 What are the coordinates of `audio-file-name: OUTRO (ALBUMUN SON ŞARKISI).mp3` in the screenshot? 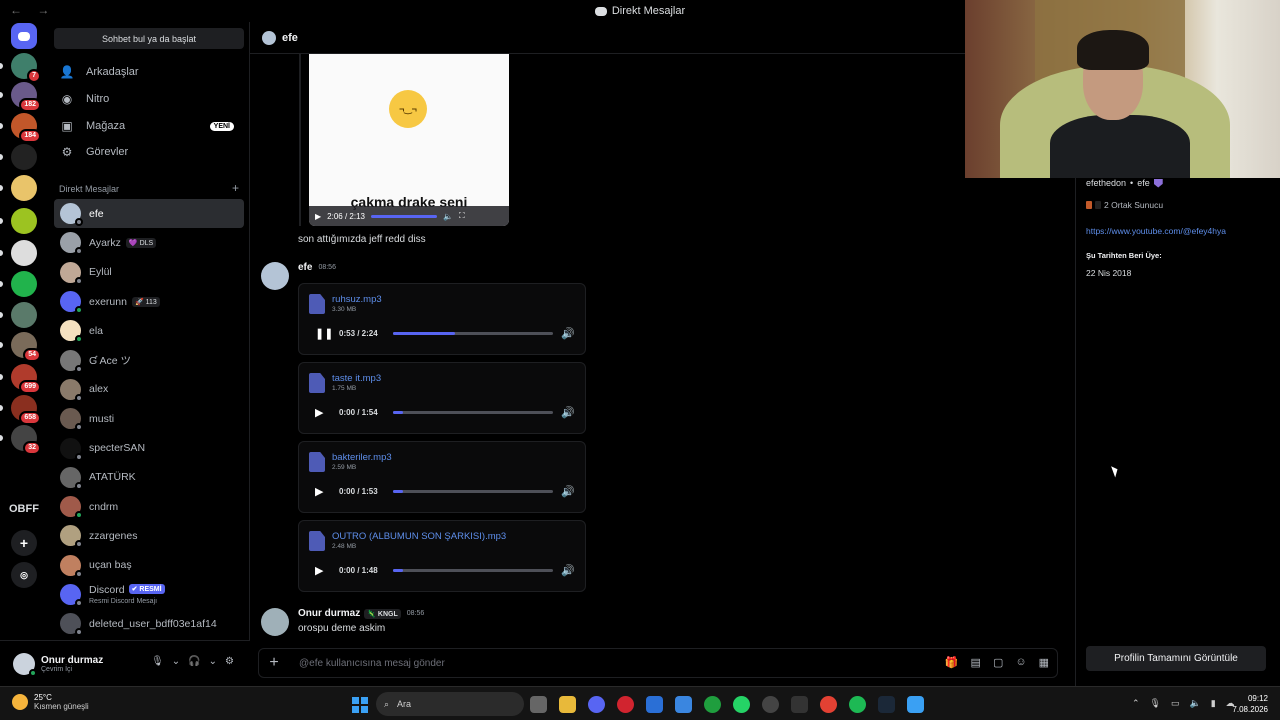 It's located at (419, 536).